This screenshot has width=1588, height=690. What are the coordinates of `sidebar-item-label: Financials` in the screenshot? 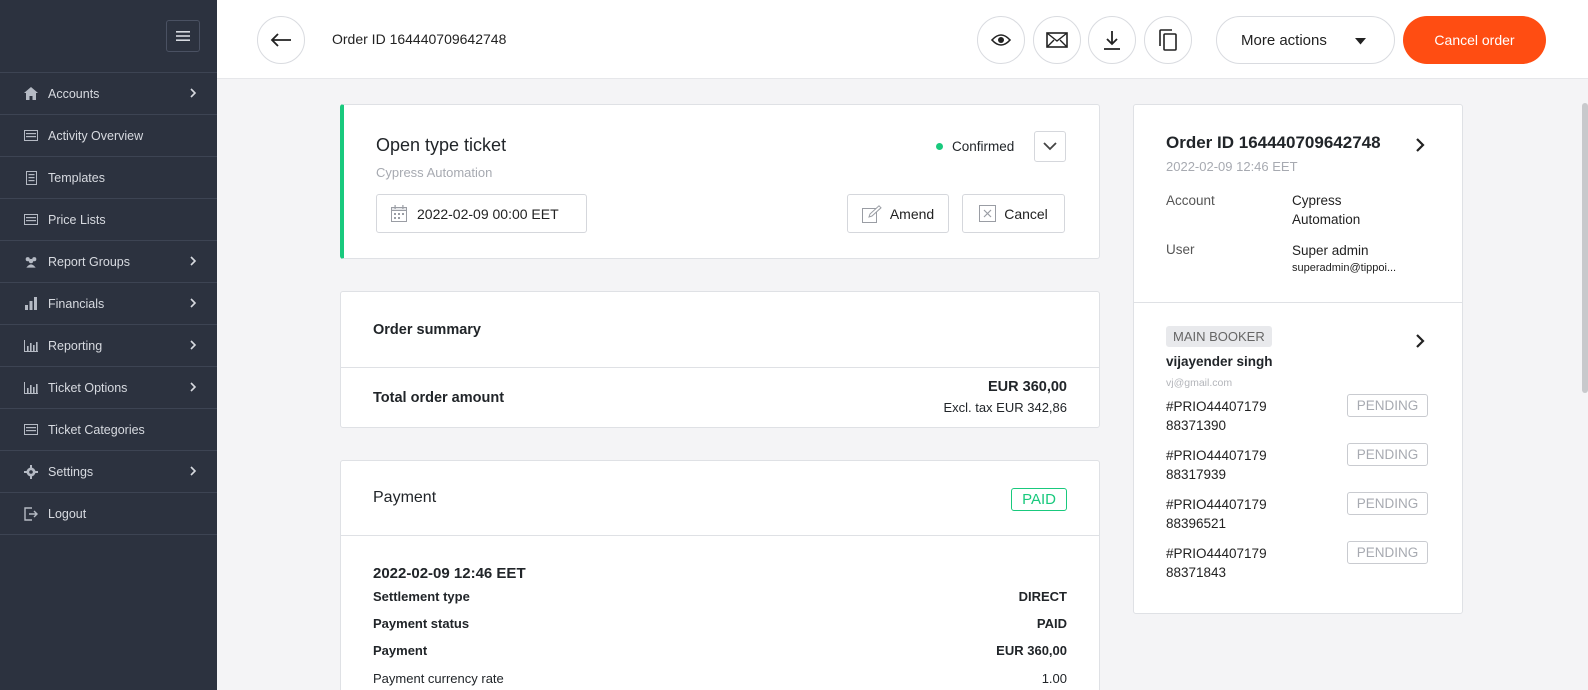 It's located at (76, 303).